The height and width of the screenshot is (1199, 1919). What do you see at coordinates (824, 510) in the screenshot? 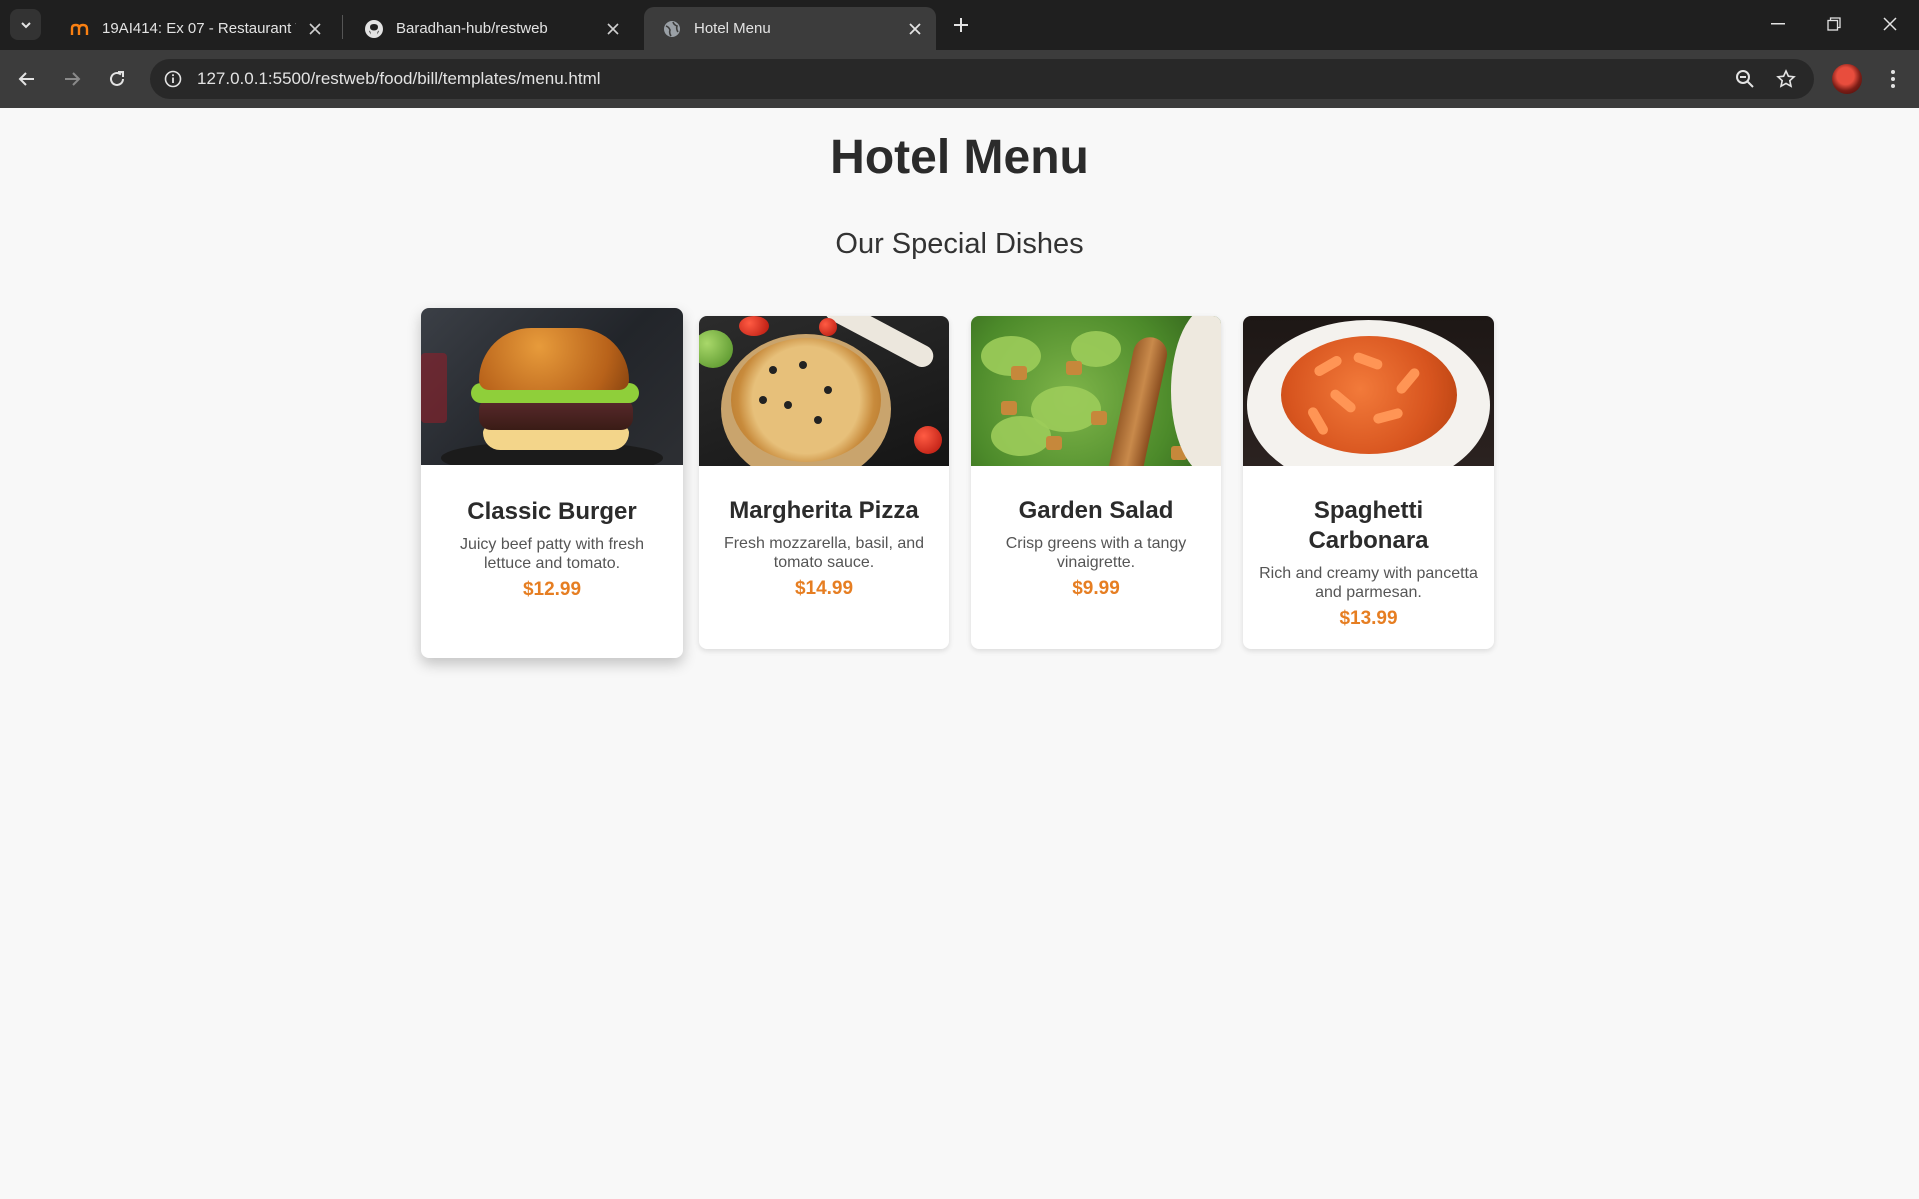
I see `dish-name: Margherita Pizza` at bounding box center [824, 510].